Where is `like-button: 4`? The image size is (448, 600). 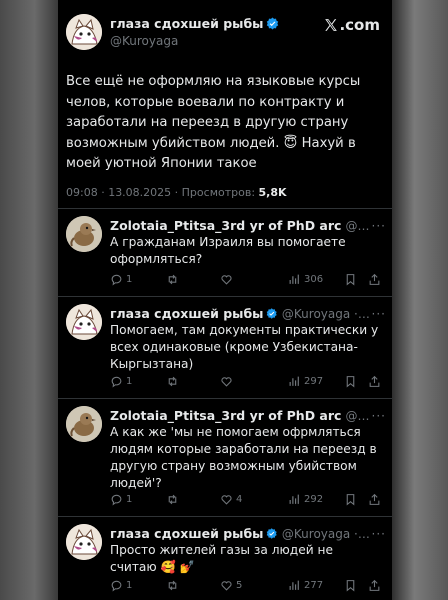
like-button: 4 is located at coordinates (254, 499).